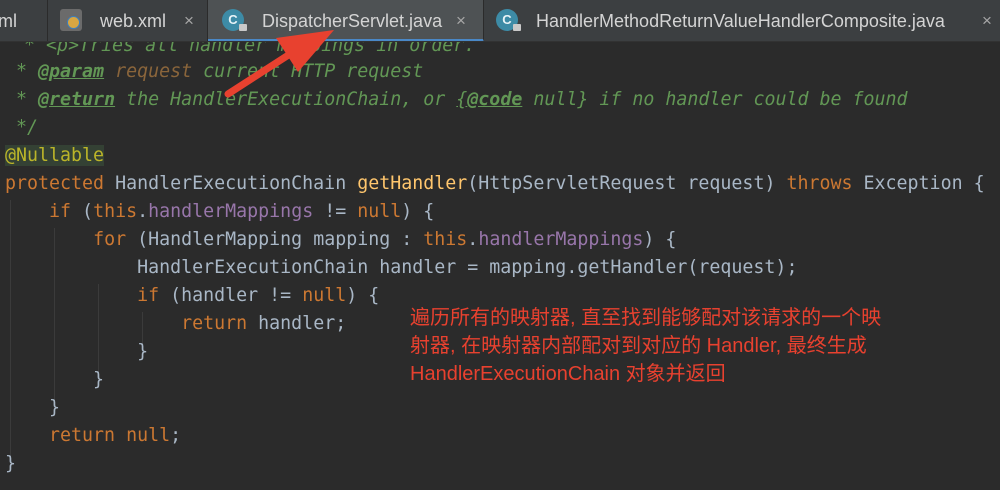 The width and height of the screenshot is (1000, 490). What do you see at coordinates (231, 183) in the screenshot?
I see `type-name: HandlerExecutionChain` at bounding box center [231, 183].